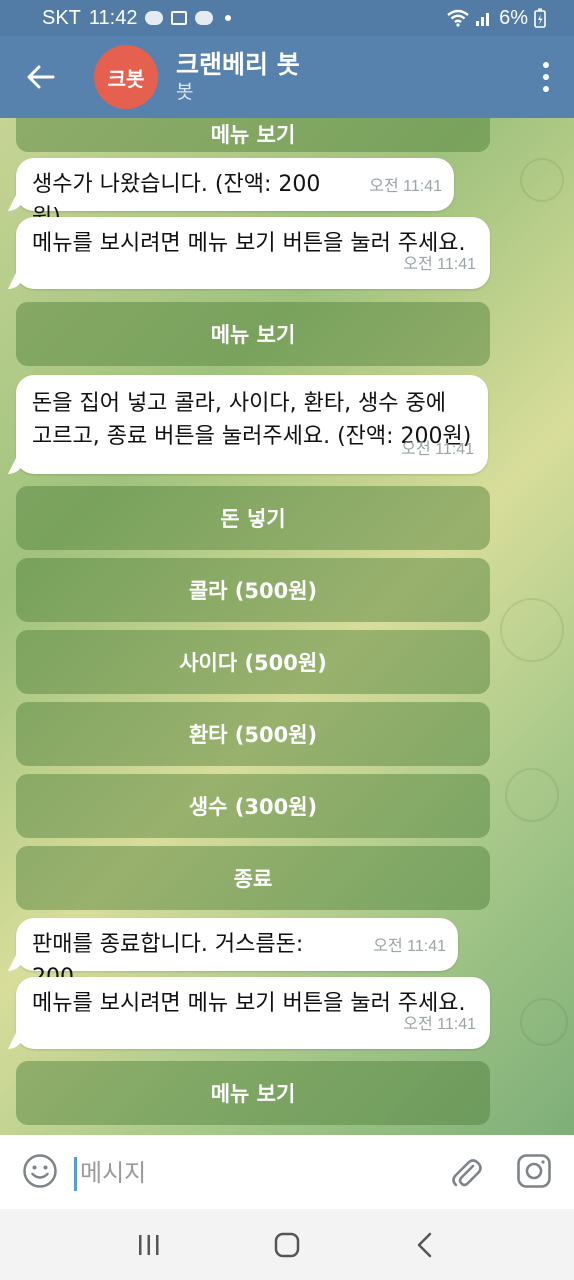 Image resolution: width=574 pixels, height=1280 pixels. I want to click on chat-title-block: 크랜베리 봇 봇, so click(238, 77).